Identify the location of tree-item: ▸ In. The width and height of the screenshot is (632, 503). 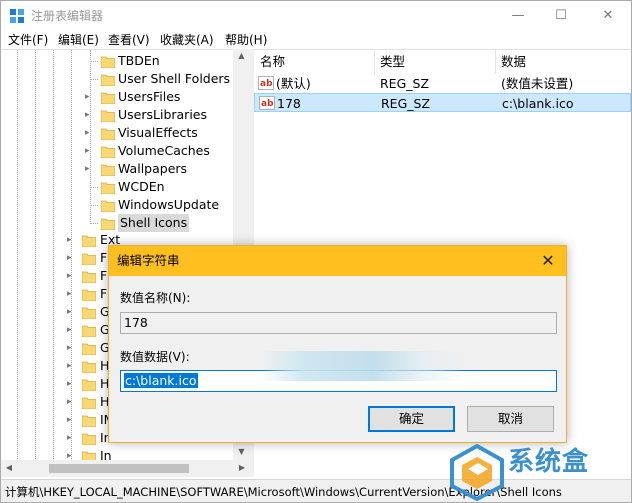
(117, 453).